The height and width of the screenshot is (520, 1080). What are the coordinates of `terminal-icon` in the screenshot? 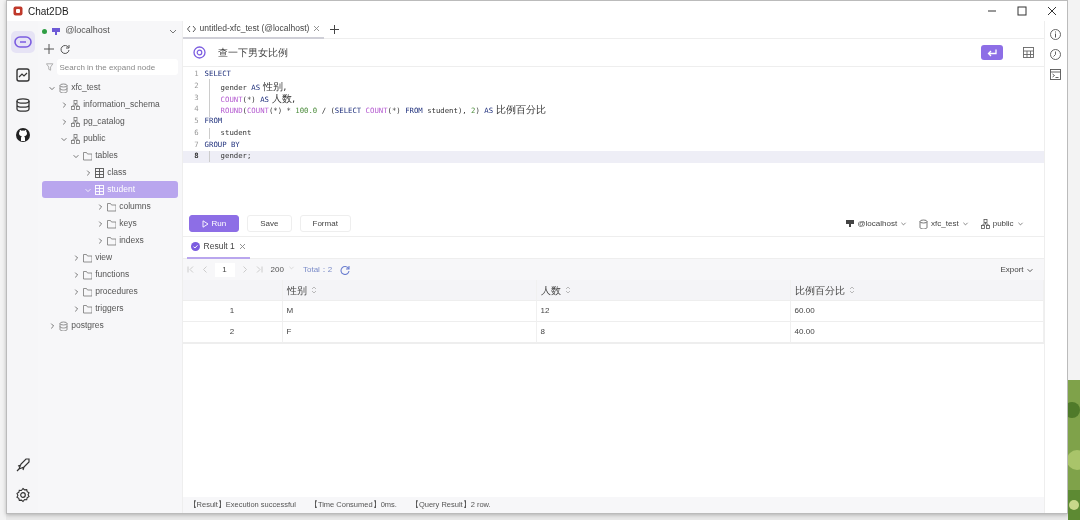 It's located at (1056, 74).